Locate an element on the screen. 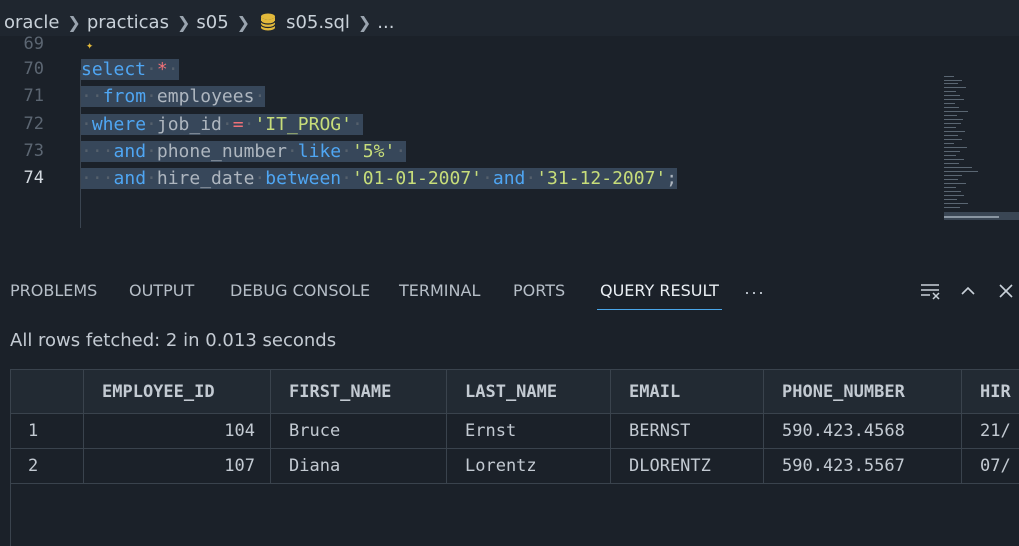 Image resolution: width=1019 pixels, height=546 pixels. row-index: 1 is located at coordinates (33, 431).